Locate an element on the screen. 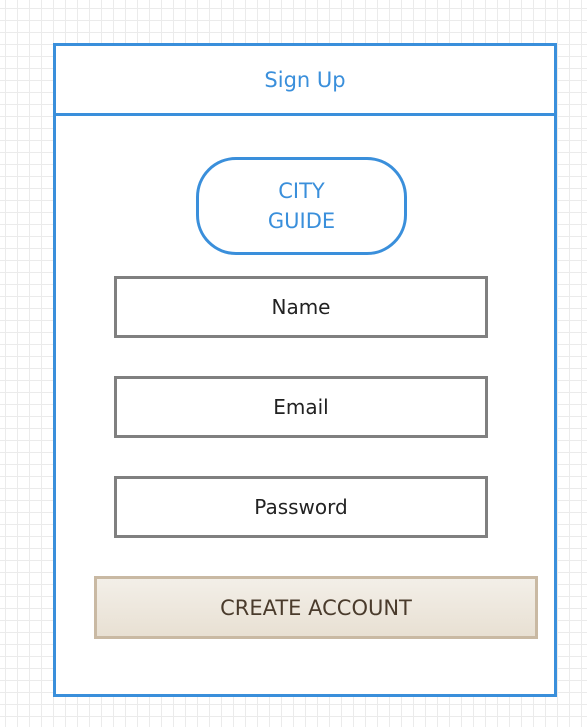 This screenshot has height=727, width=587. name-field-label: Name is located at coordinates (301, 307).